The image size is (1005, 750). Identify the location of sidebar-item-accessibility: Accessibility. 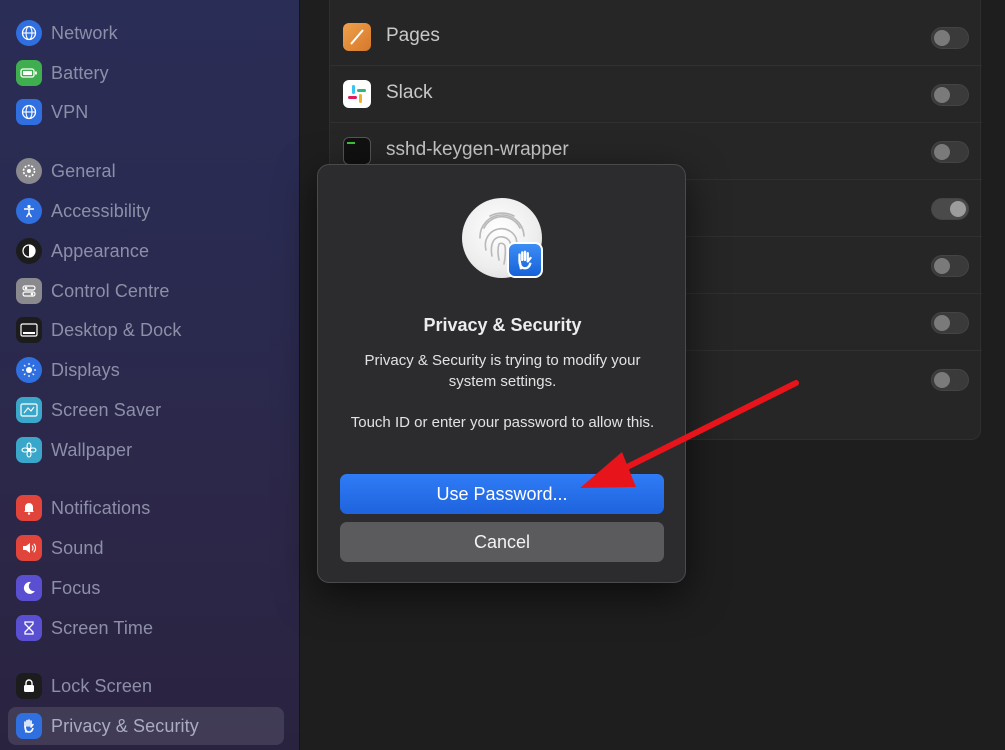
(146, 211).